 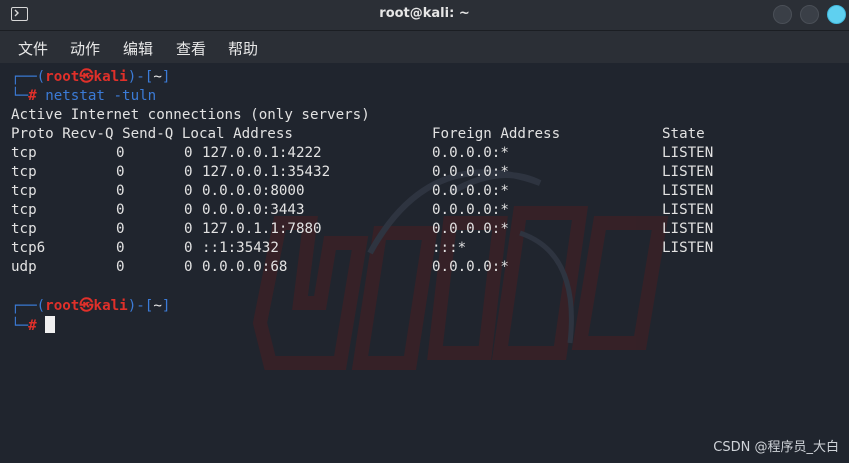 I want to click on table-cell: 0.0.0.0:3443, so click(x=253, y=210).